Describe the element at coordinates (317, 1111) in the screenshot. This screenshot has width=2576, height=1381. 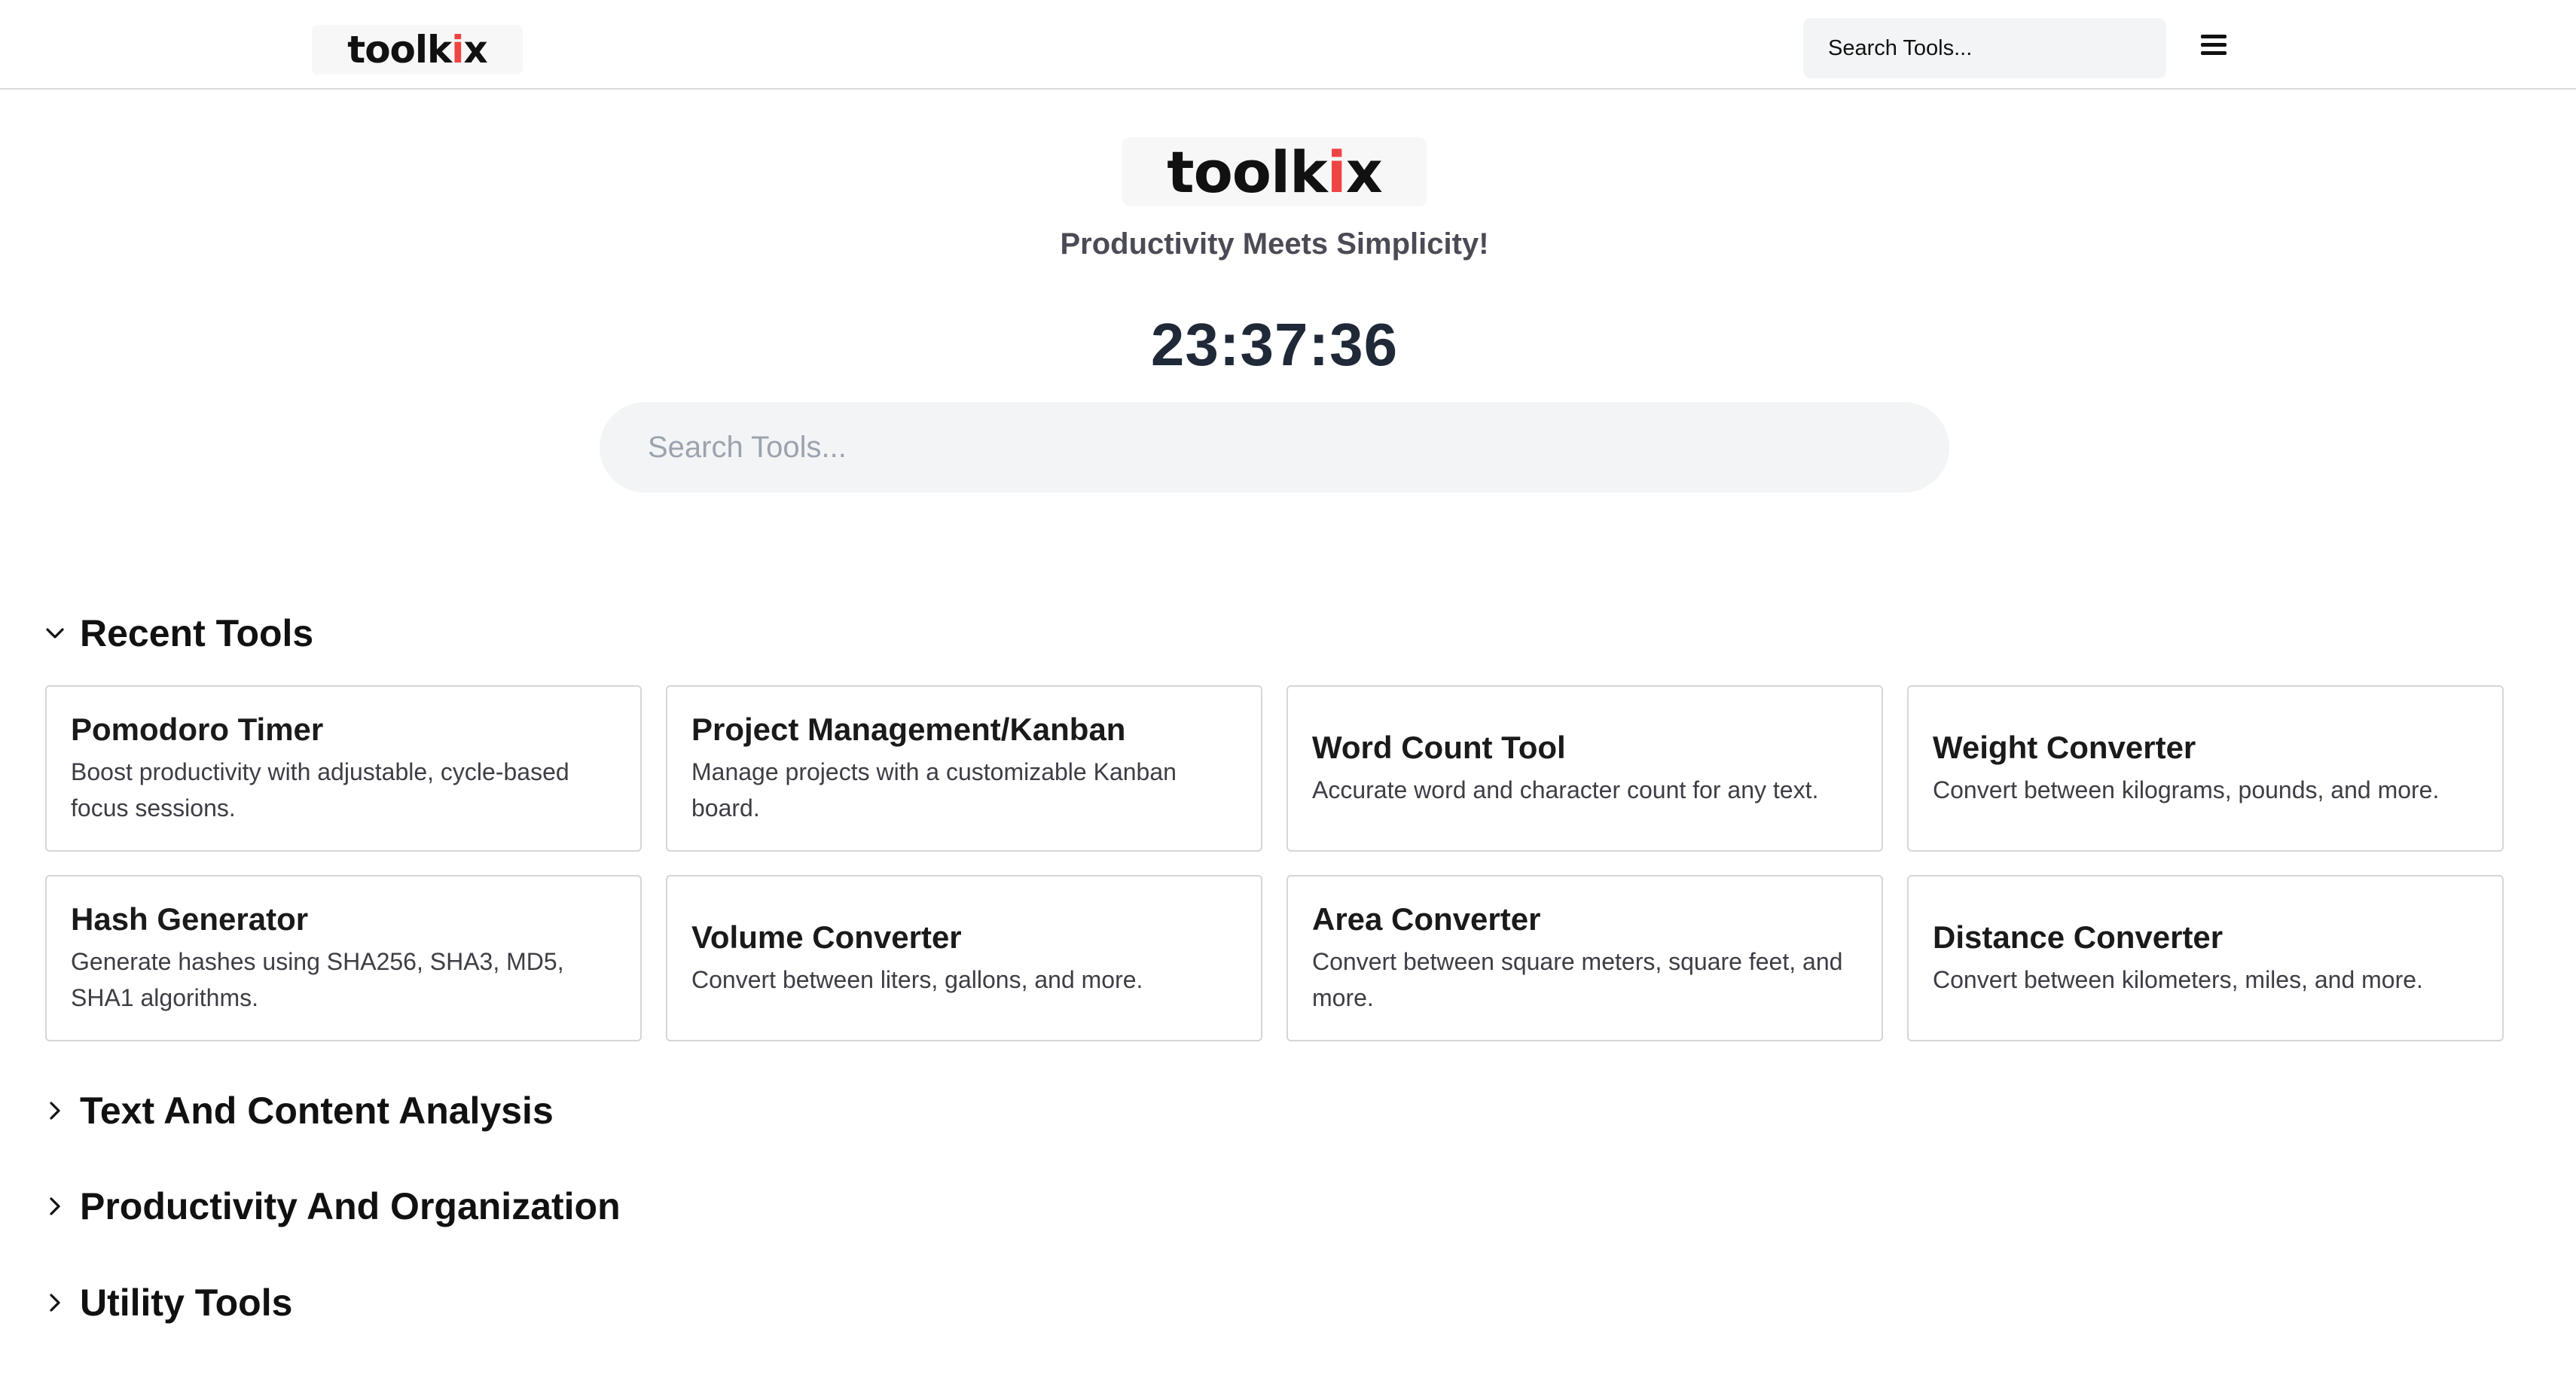
I see `section-title: Text And Content Analysis` at that location.